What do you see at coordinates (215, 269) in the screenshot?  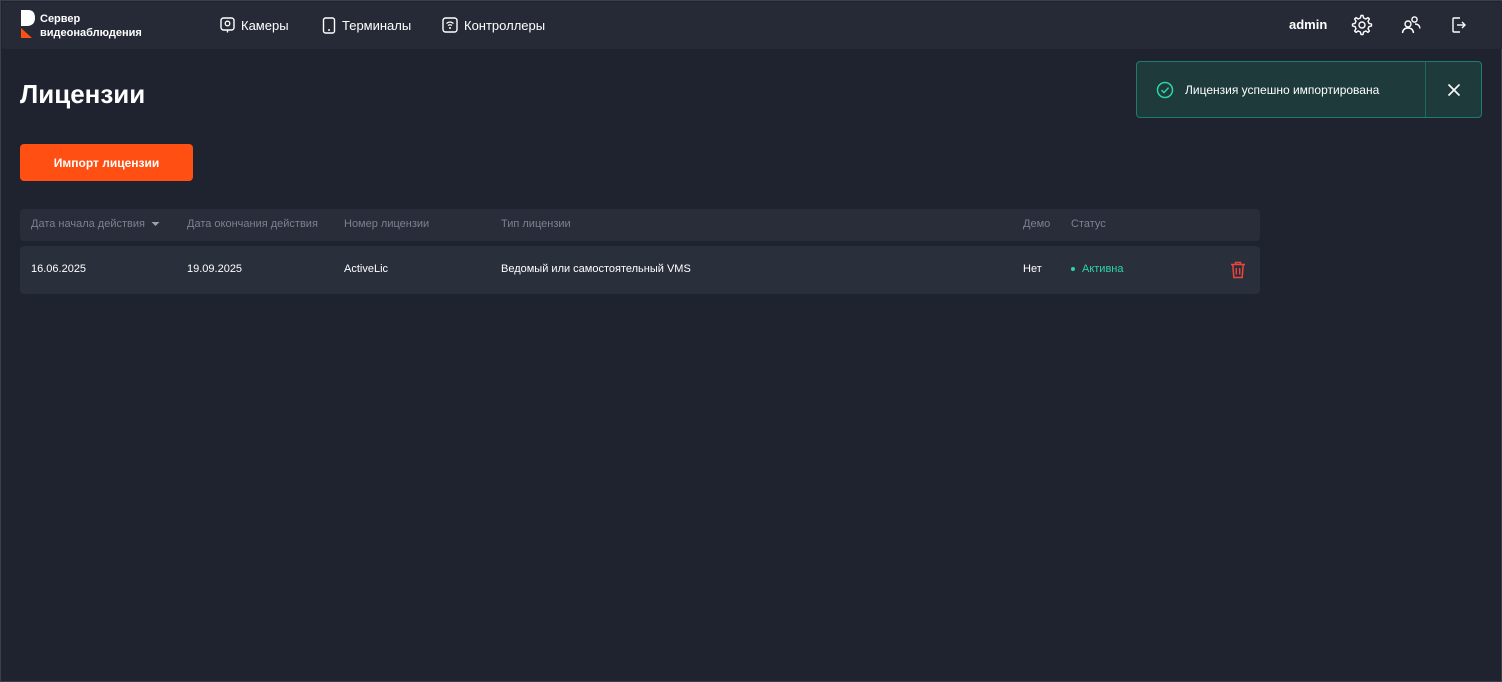 I see `cell-end-date: 19.09.2025` at bounding box center [215, 269].